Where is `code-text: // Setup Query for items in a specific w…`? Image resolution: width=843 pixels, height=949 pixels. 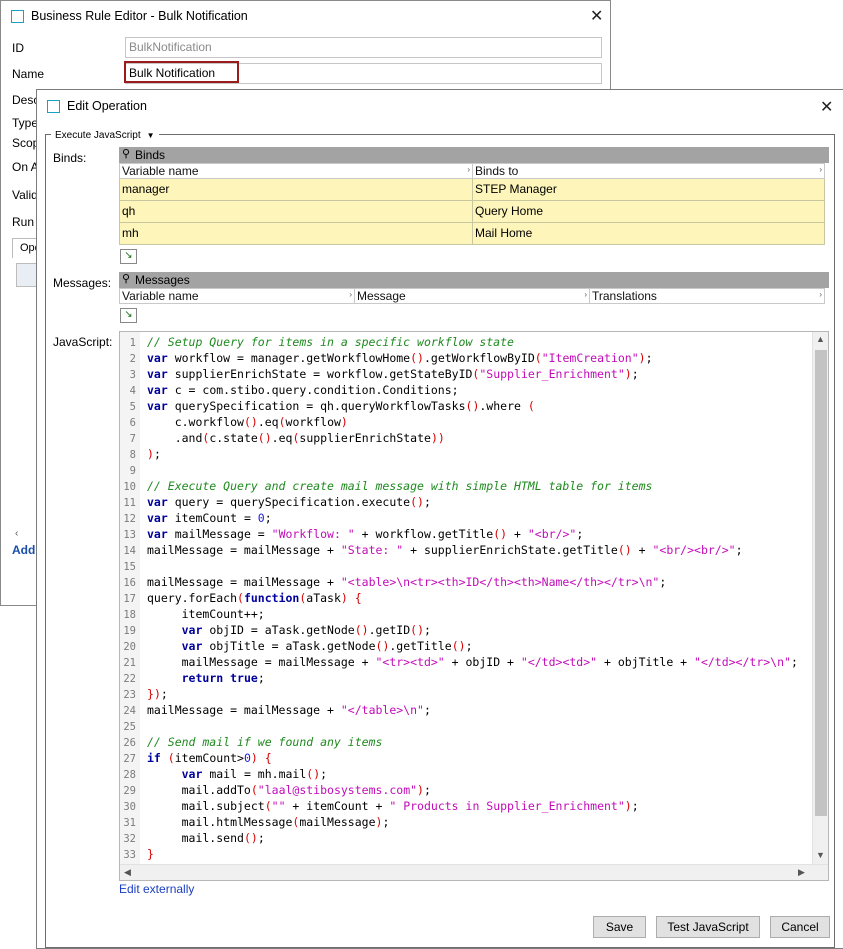 code-text: // Setup Query for items in a specific w… is located at coordinates (330, 342).